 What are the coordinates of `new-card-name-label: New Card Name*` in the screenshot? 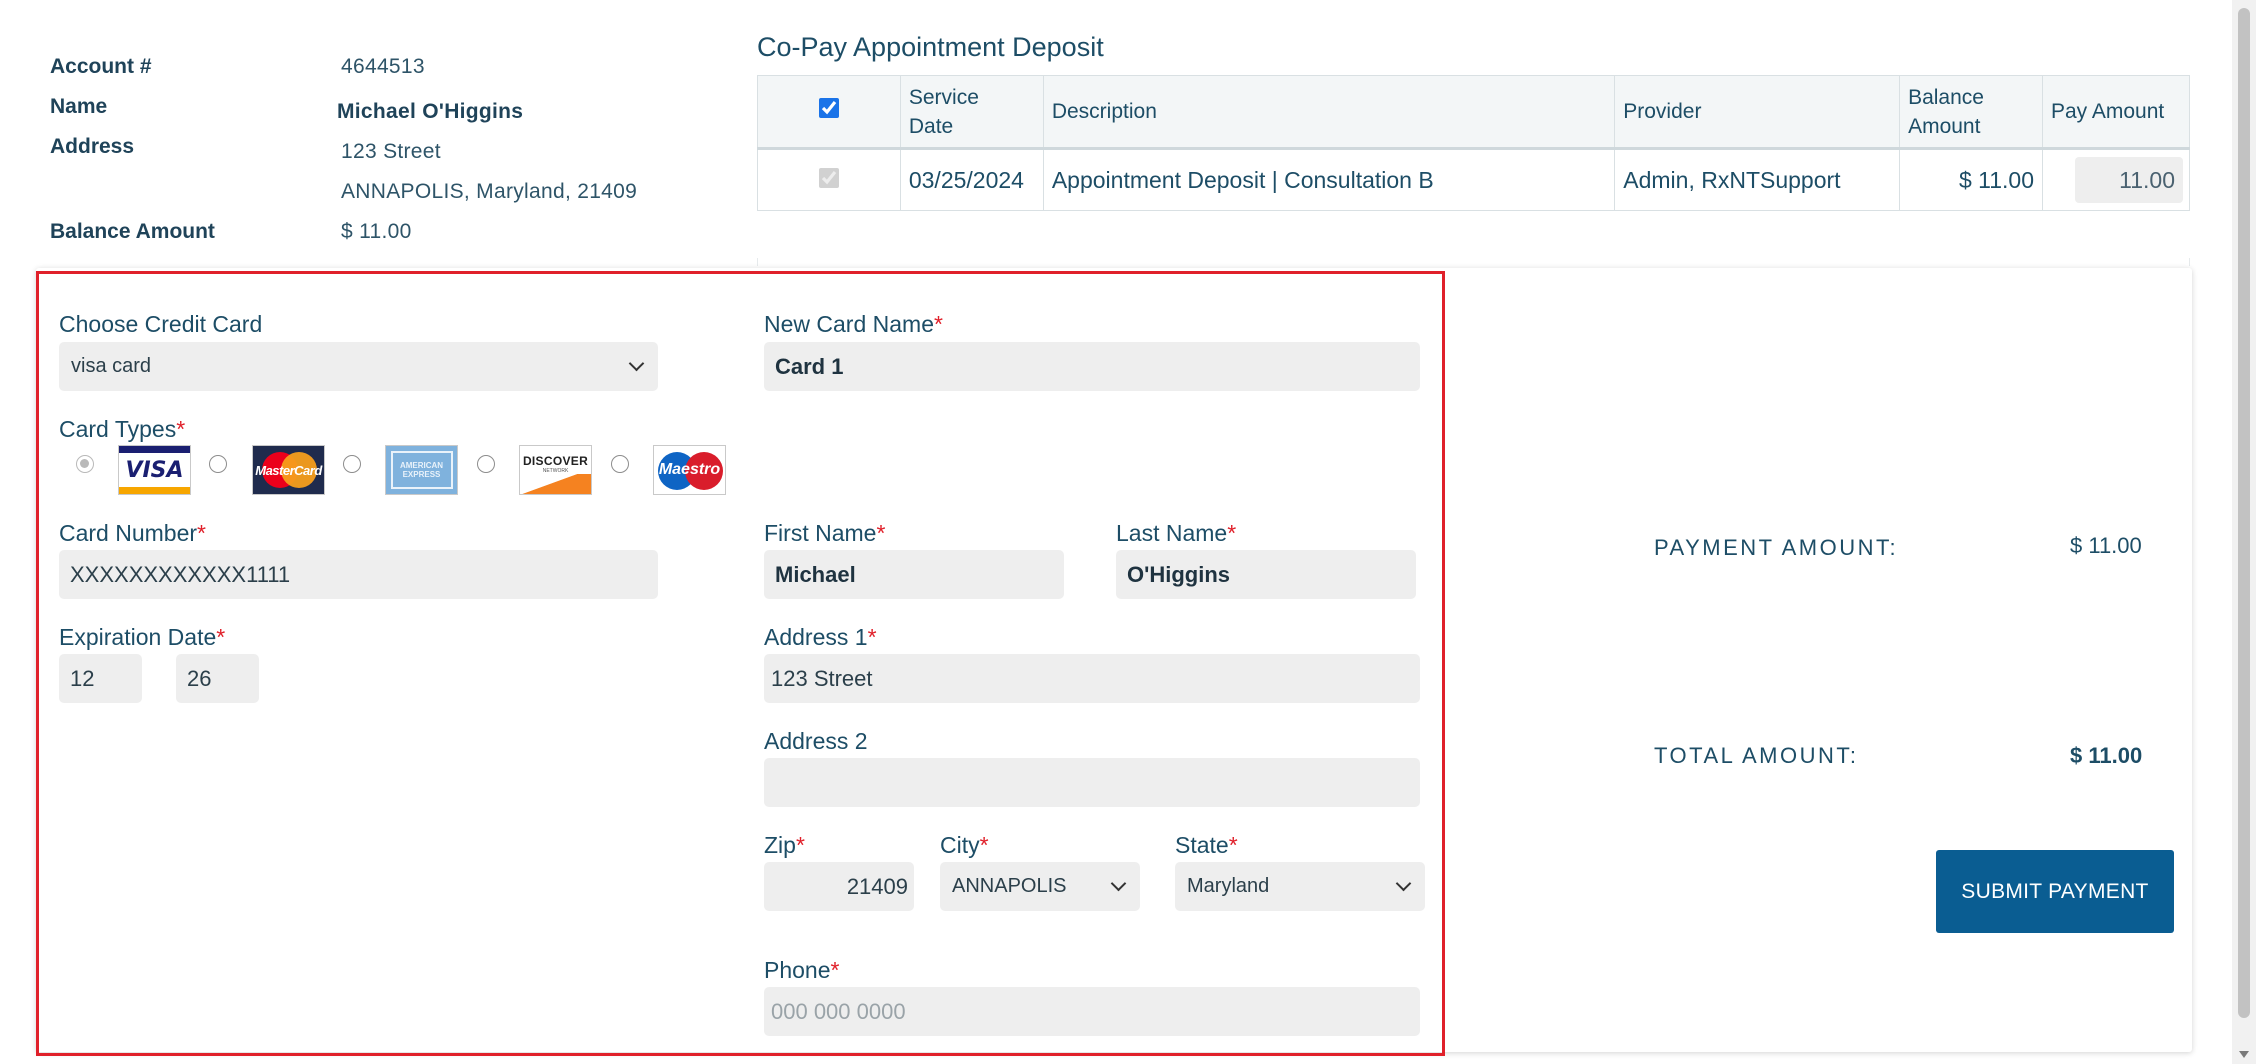 It's located at (853, 324).